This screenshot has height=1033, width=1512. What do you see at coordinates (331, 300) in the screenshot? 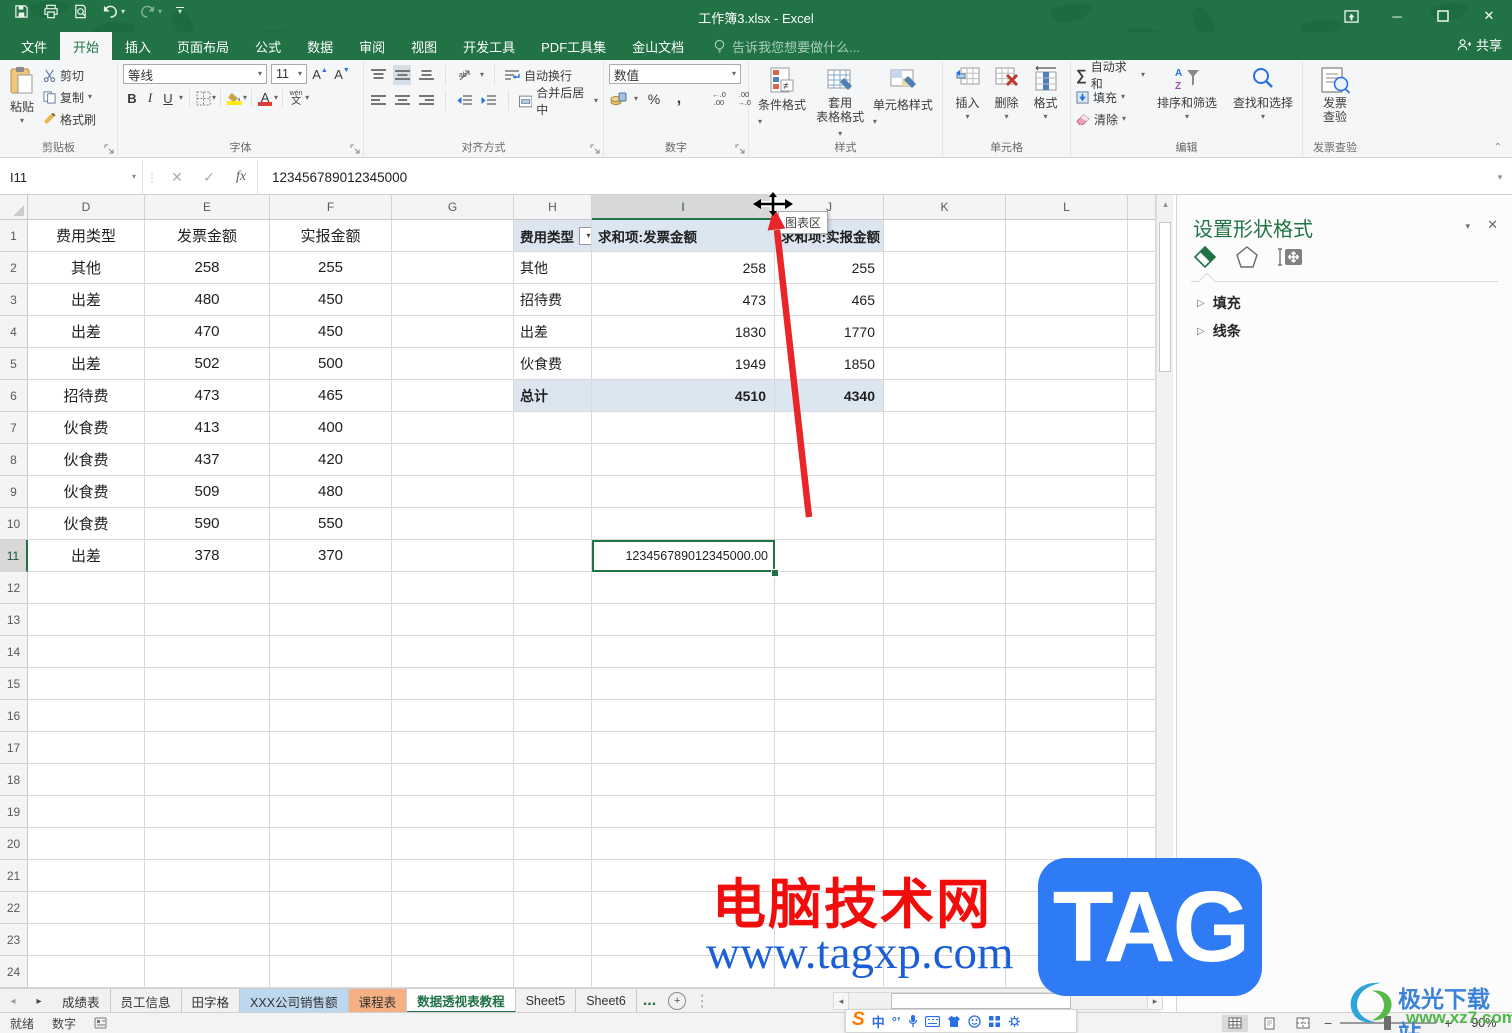
I see `grid-cell: 450` at bounding box center [331, 300].